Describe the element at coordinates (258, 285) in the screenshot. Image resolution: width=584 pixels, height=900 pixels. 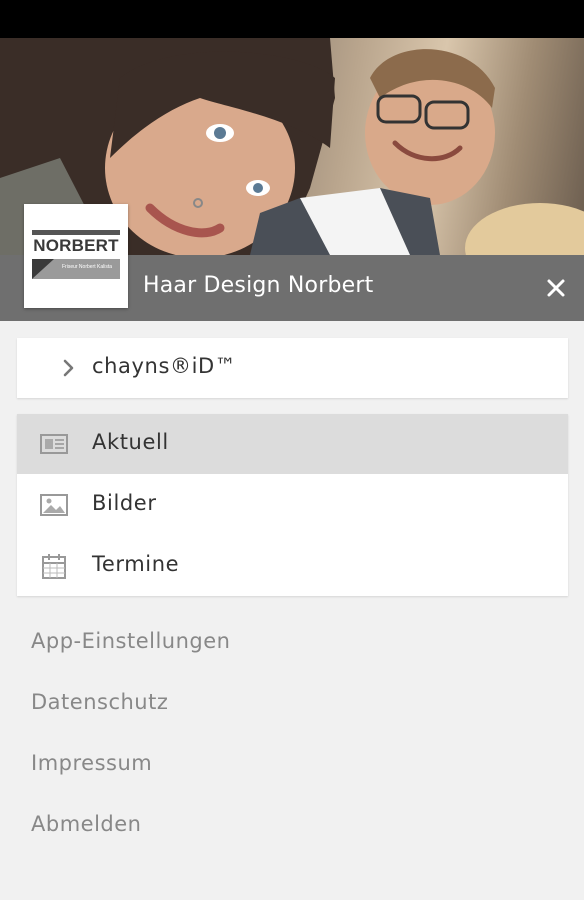
I see `app-title: Haar Design Norbert` at that location.